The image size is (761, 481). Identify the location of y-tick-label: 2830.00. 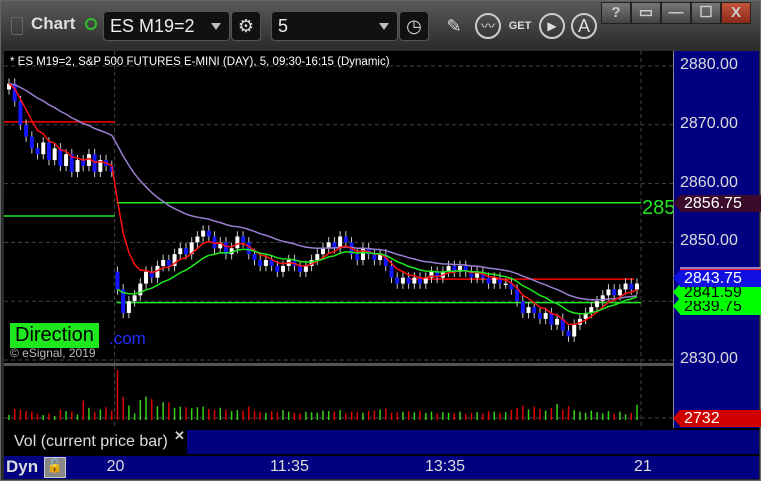
(709, 358).